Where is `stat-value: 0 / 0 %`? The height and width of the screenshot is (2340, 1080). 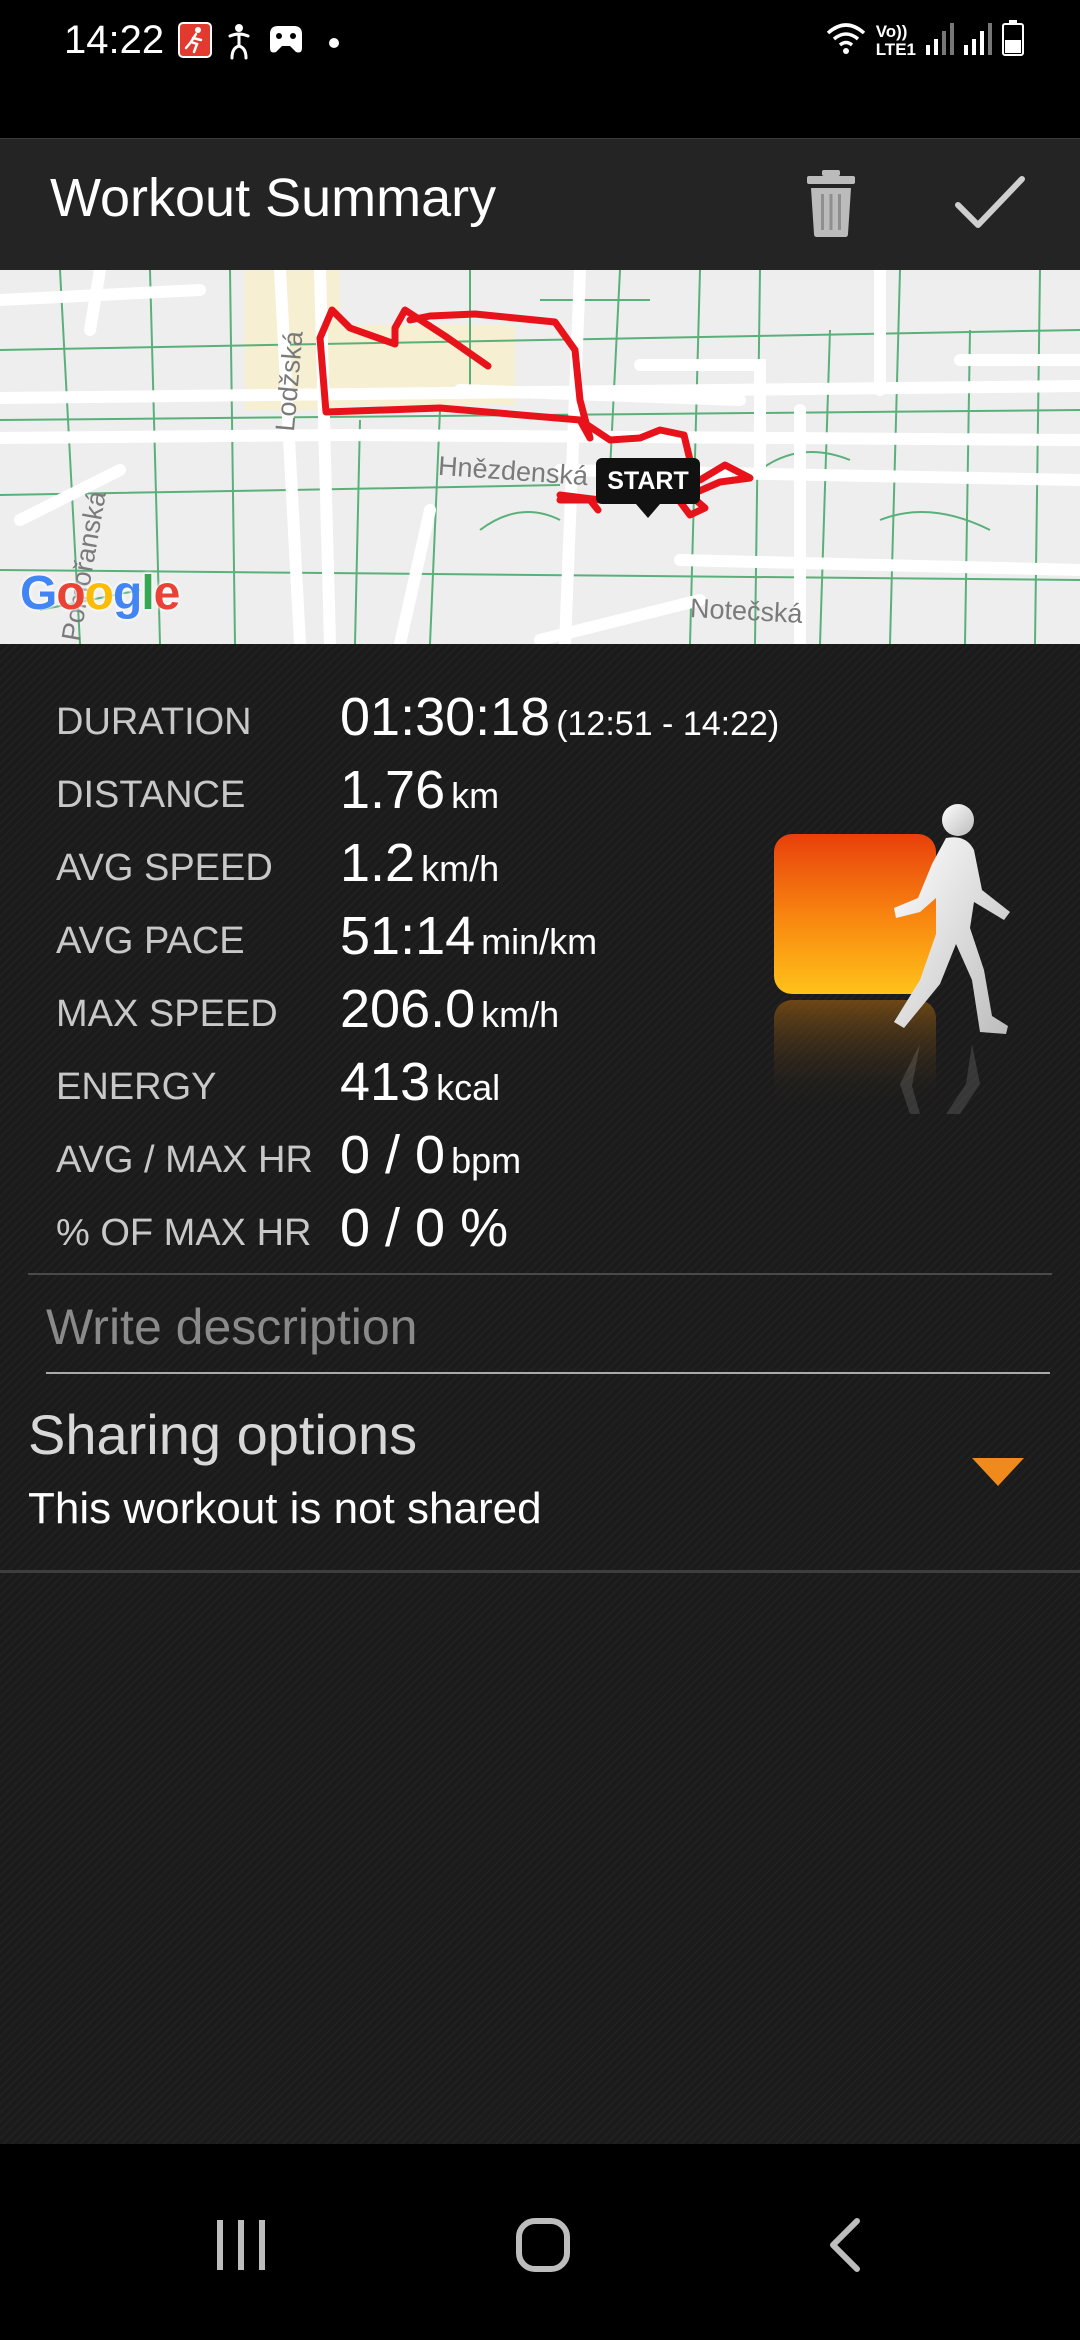
stat-value: 0 / 0 % is located at coordinates (424, 1228).